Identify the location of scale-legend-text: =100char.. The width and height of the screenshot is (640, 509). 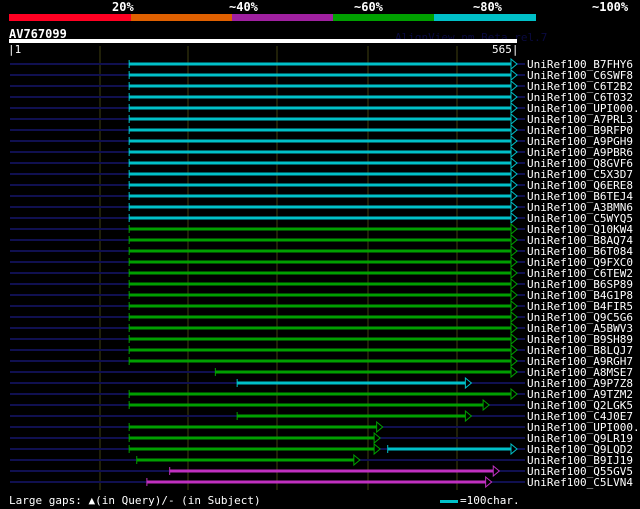
(490, 500).